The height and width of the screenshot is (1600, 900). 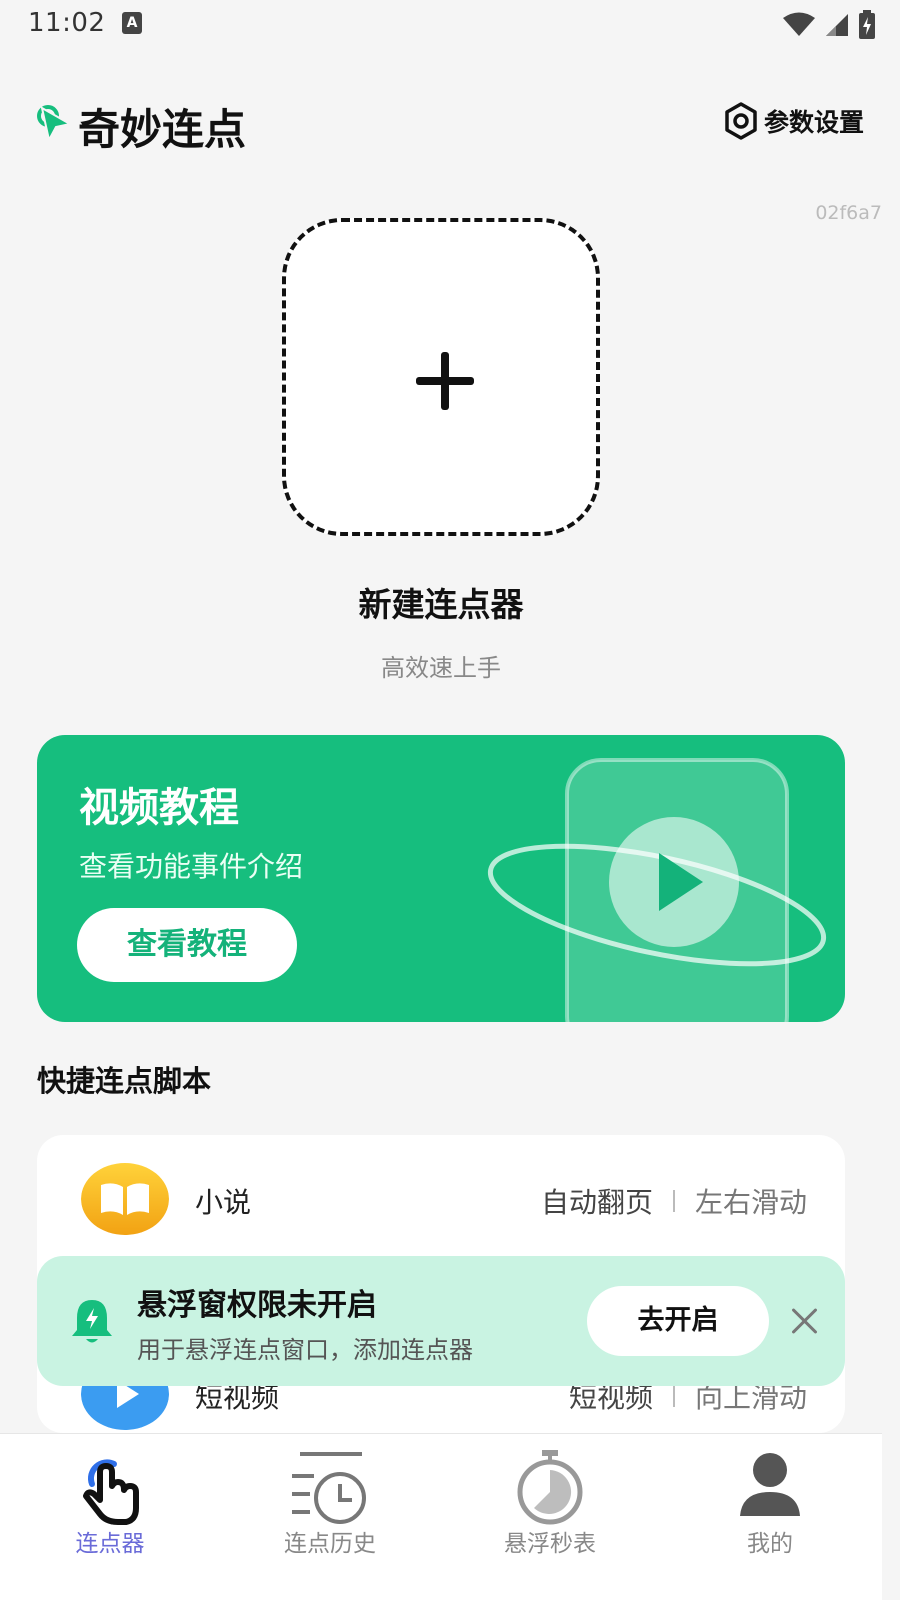 I want to click on nav-label: 悬浮秒表, so click(x=550, y=1544).